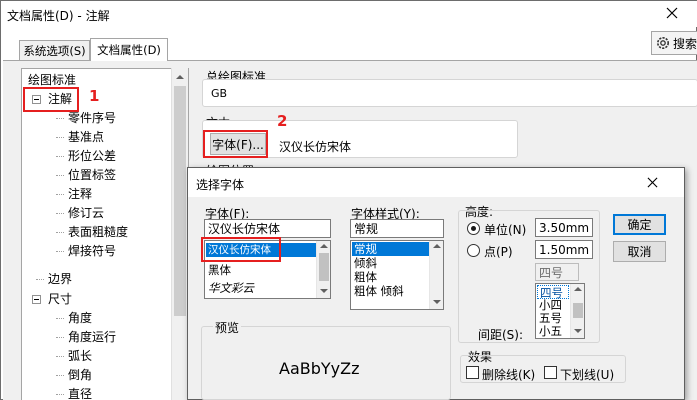 The width and height of the screenshot is (697, 400). I want to click on font-list-scrollbar, so click(323, 269).